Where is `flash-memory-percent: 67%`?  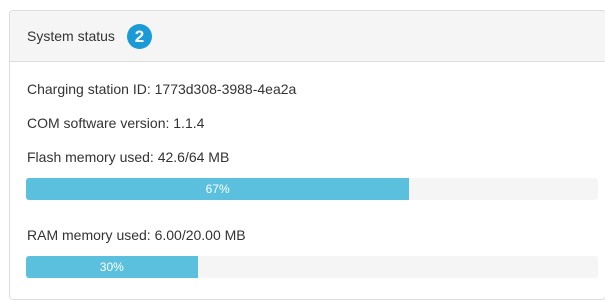
flash-memory-percent: 67% is located at coordinates (217, 189).